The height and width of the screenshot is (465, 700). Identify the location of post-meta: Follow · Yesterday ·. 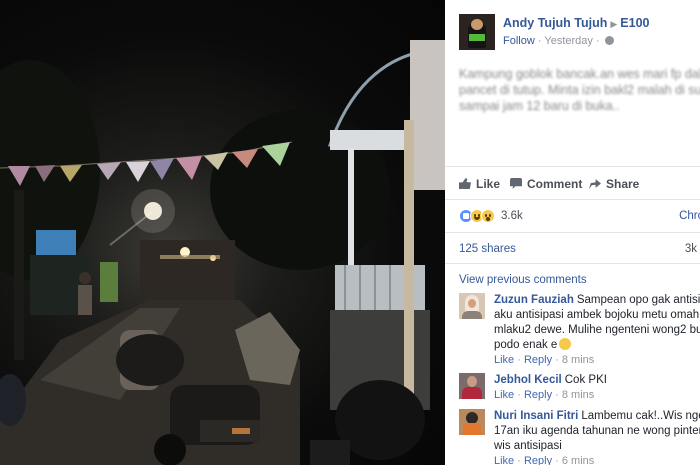
(558, 41).